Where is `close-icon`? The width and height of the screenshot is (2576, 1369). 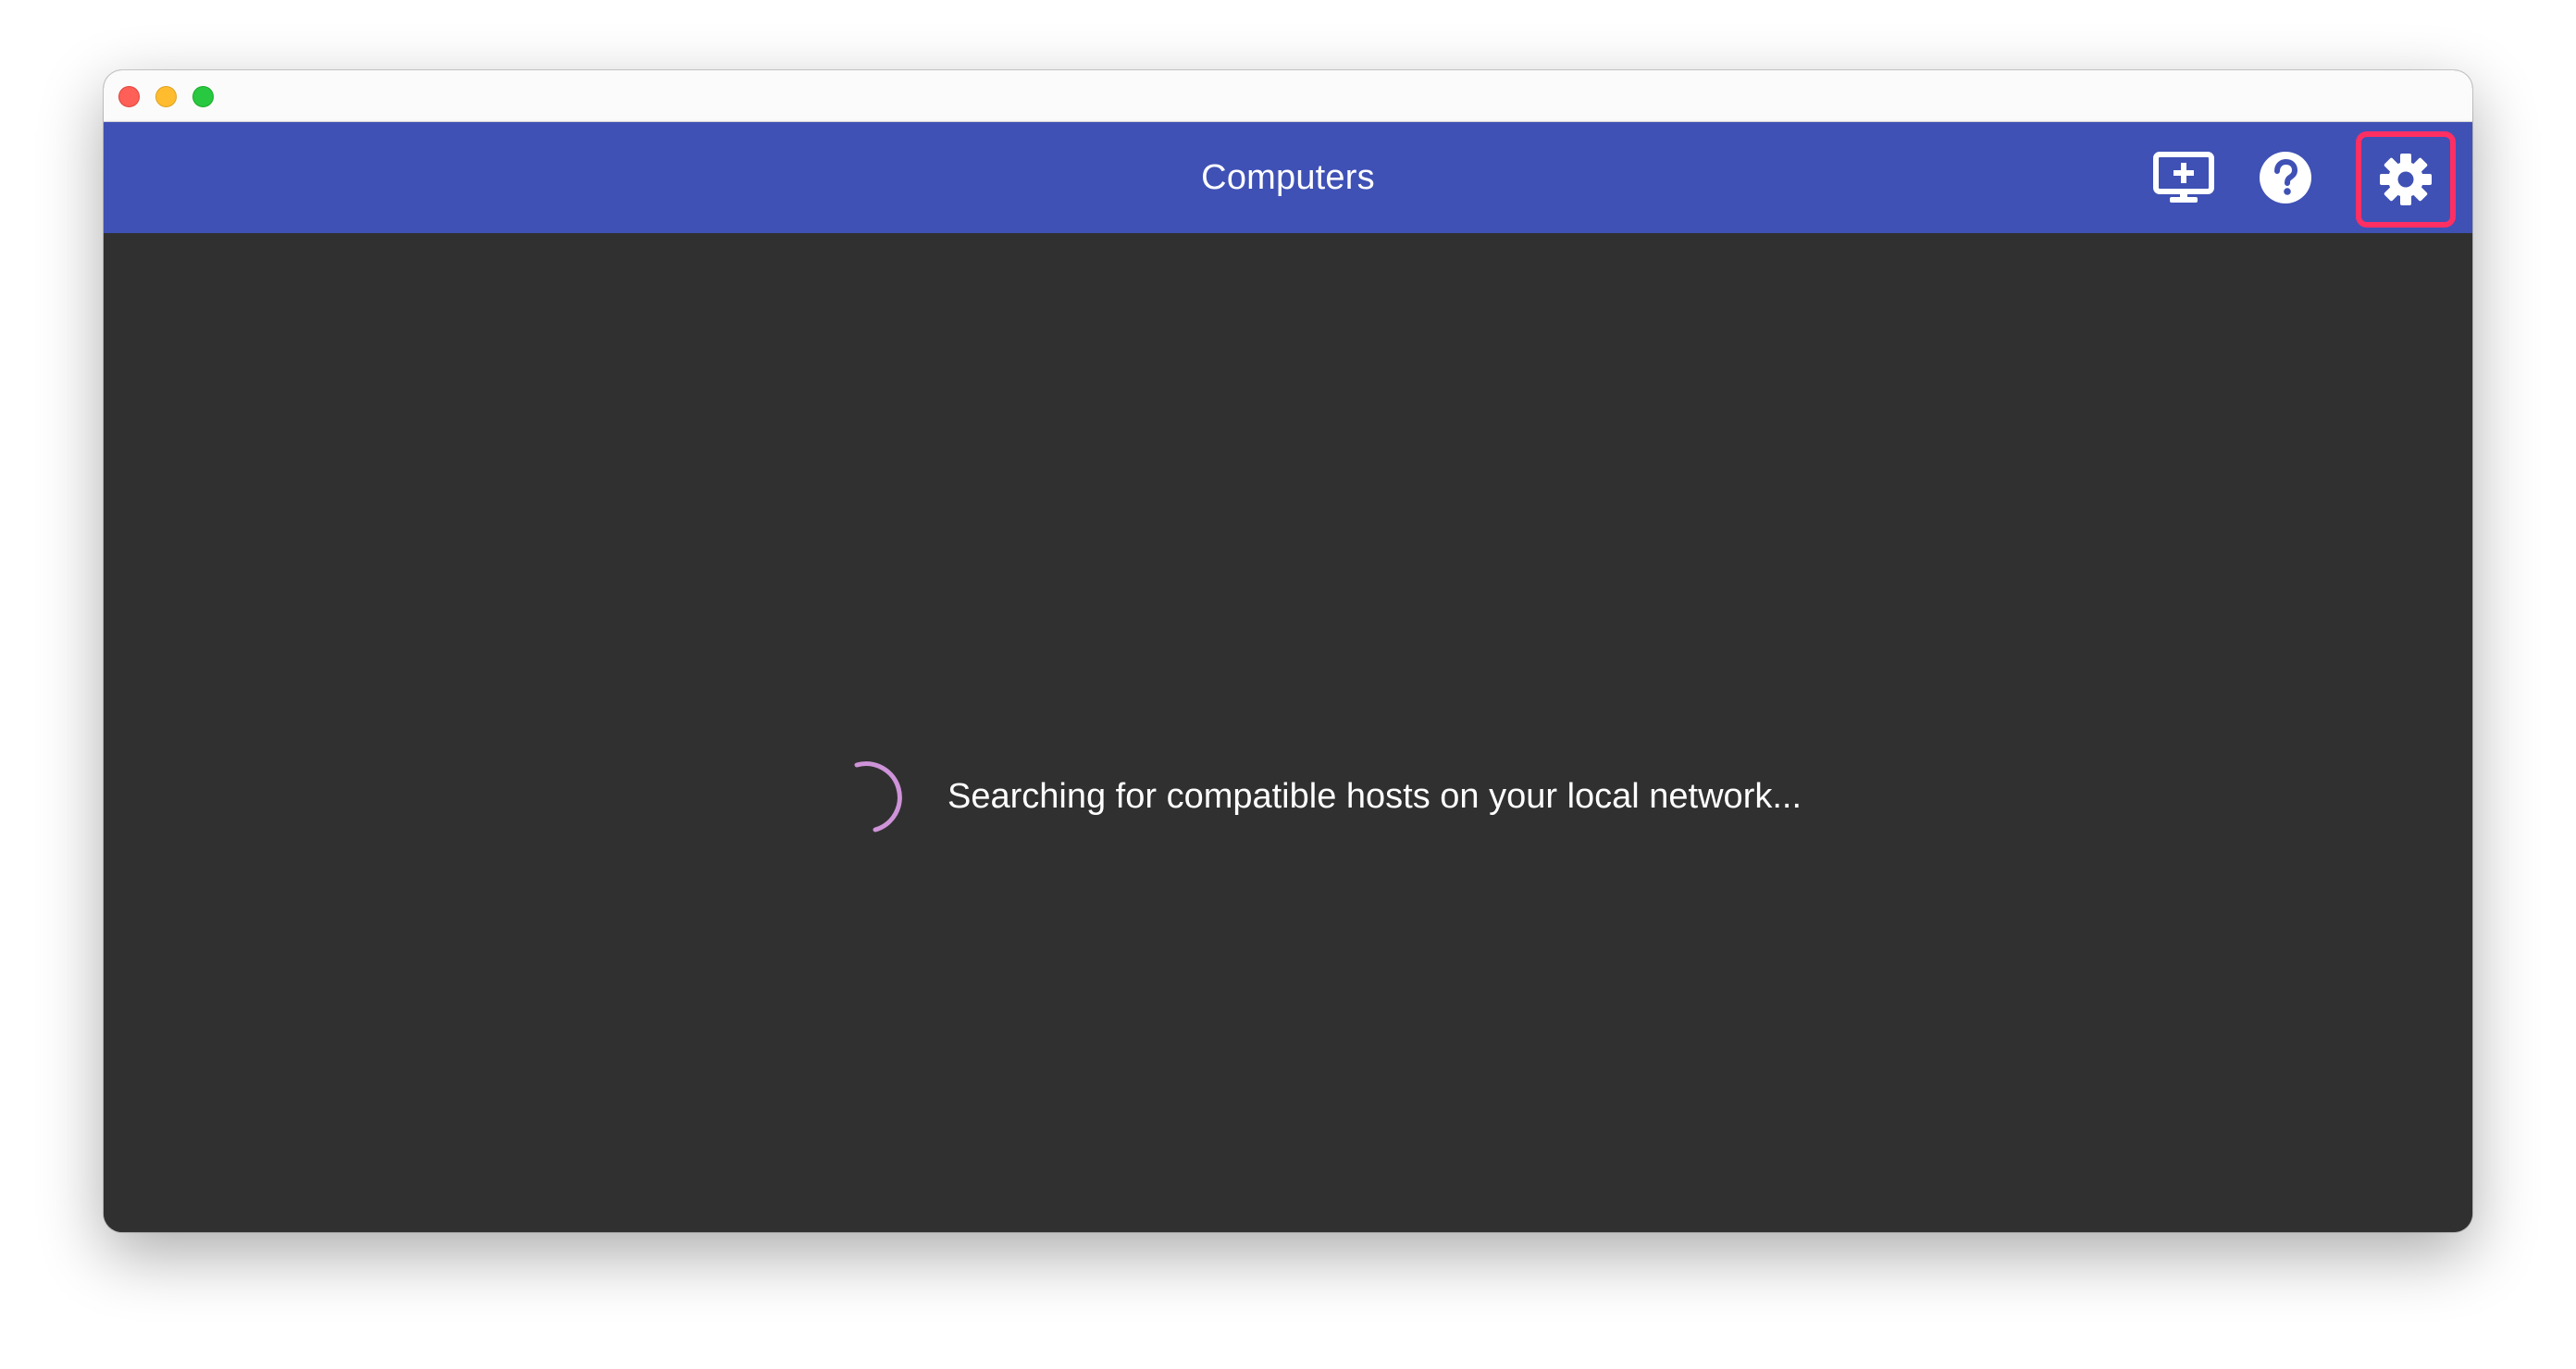
close-icon is located at coordinates (129, 97).